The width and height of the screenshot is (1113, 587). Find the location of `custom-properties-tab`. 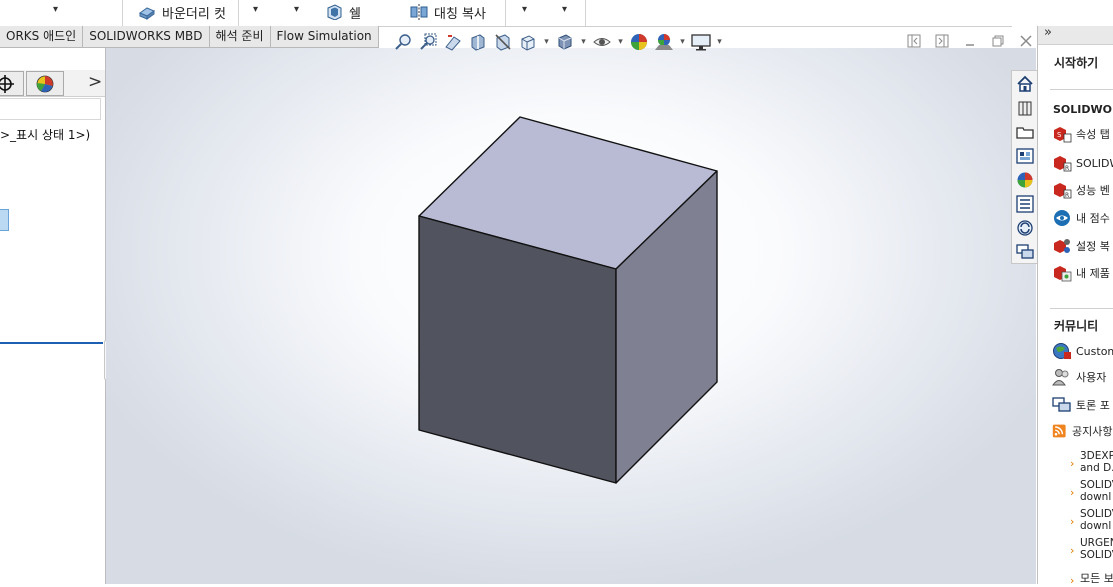

custom-properties-tab is located at coordinates (1024, 203).